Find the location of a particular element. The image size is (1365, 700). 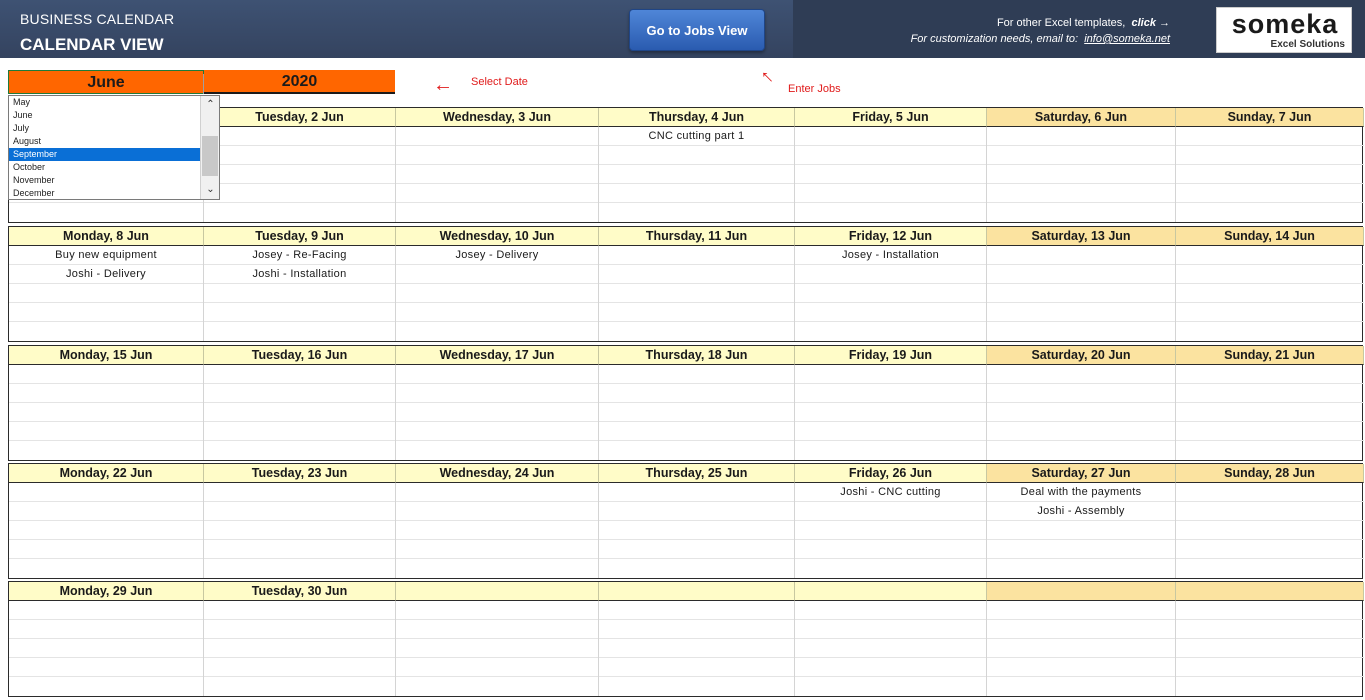

job-cell: Josey - Installation is located at coordinates (890, 255).